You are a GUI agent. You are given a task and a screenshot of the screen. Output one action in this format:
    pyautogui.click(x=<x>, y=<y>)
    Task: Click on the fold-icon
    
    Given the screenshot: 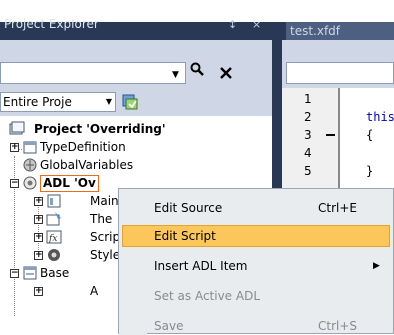 What is the action you would take?
    pyautogui.click(x=330, y=135)
    